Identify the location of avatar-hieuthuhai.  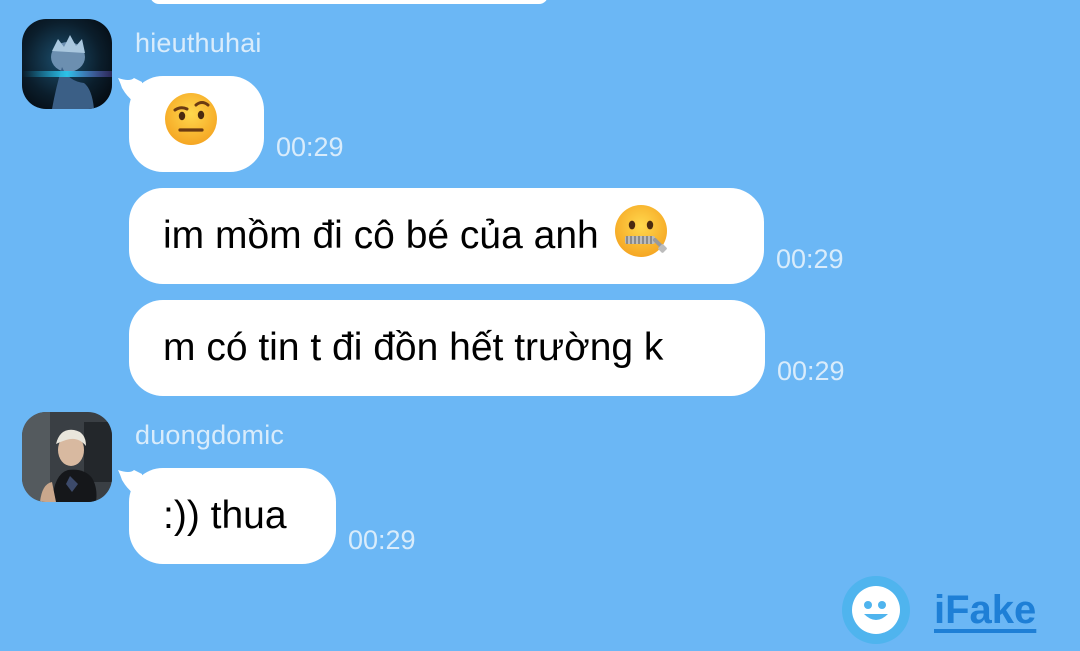
(67, 64).